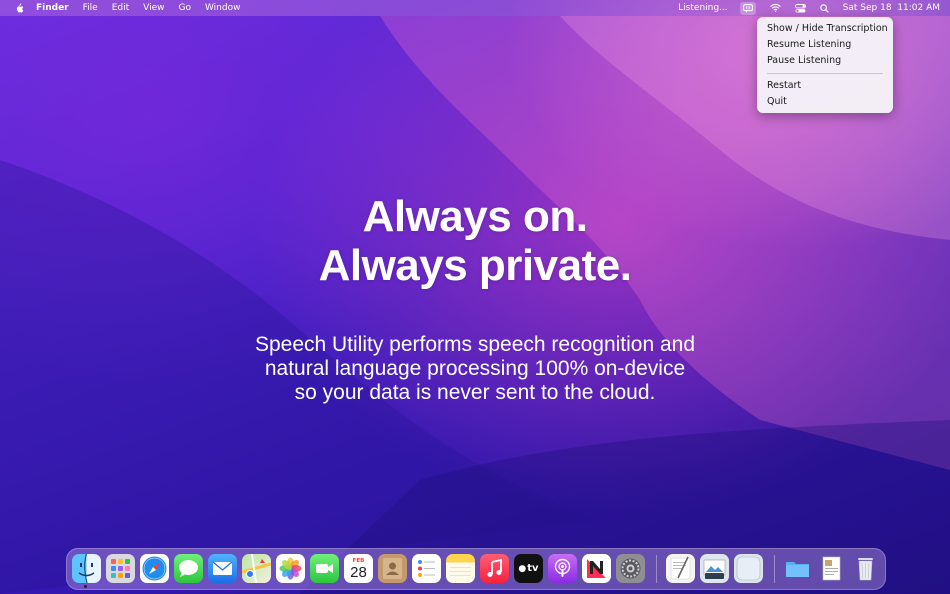 The width and height of the screenshot is (950, 594). I want to click on tv-icon: ● tv, so click(528, 568).